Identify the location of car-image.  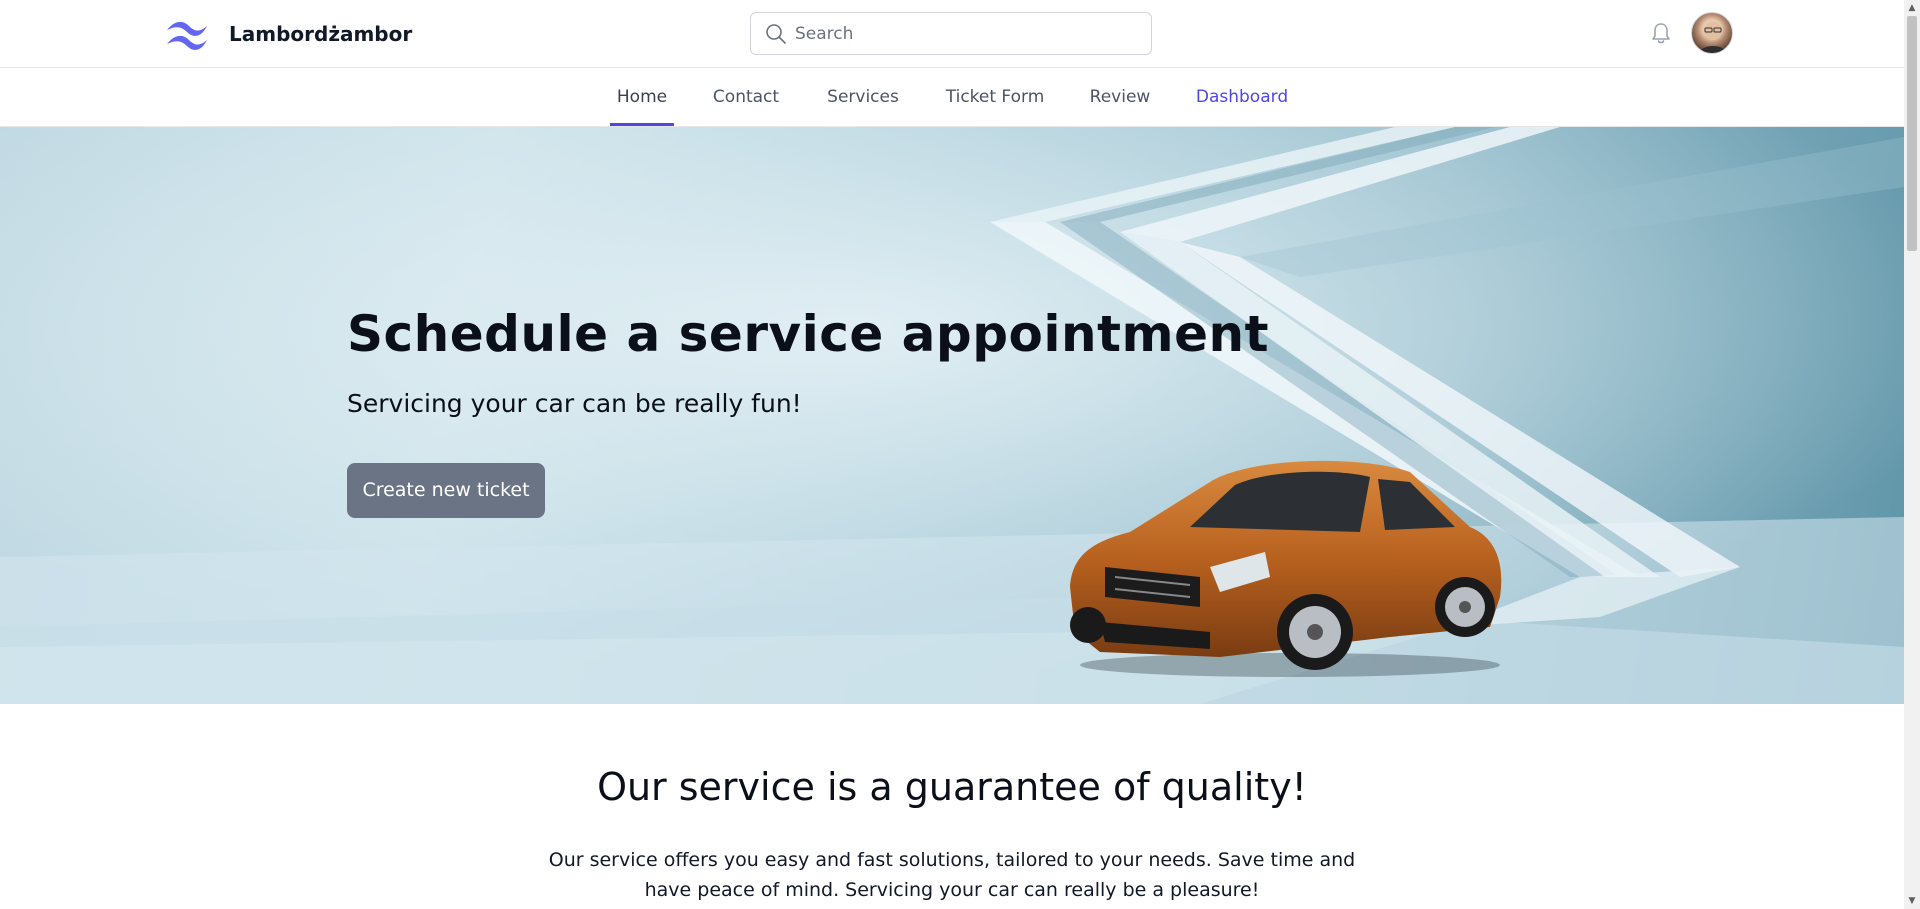
(1286, 568).